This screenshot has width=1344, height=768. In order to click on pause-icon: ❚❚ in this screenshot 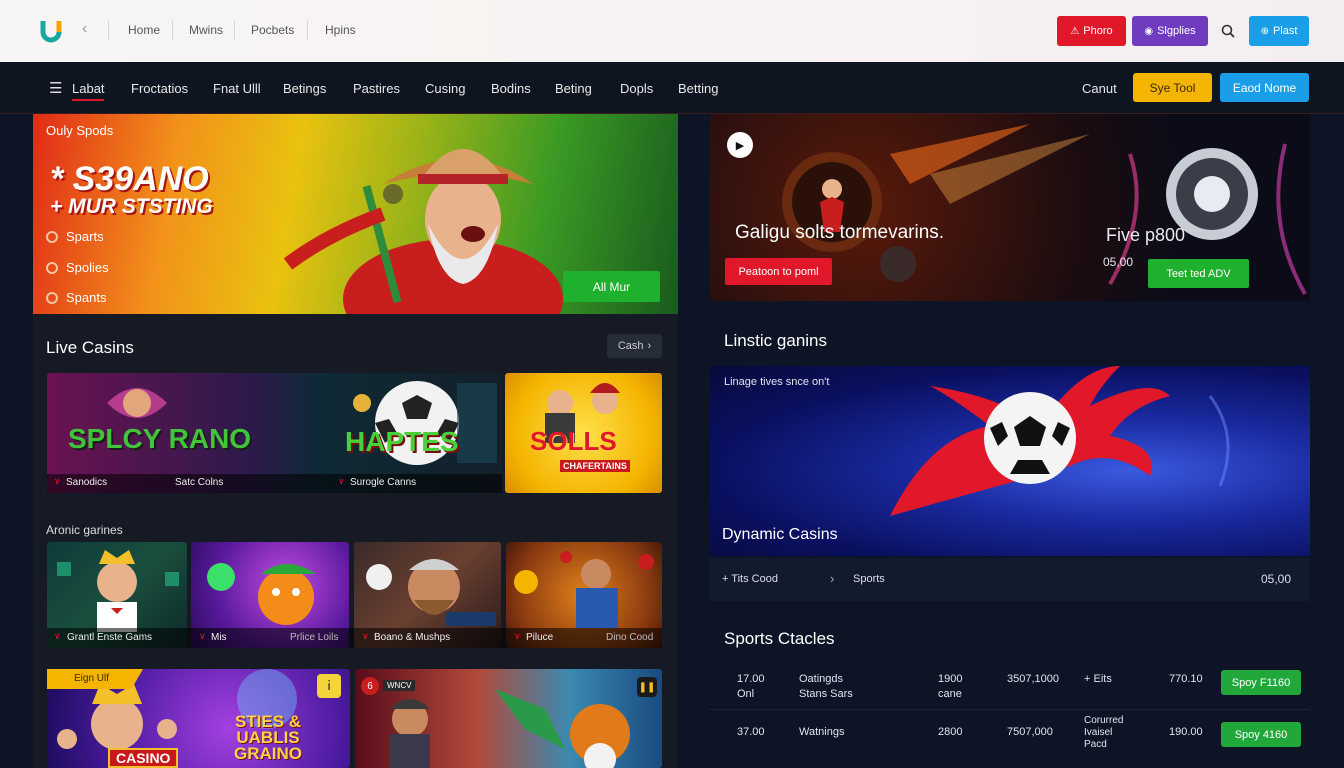, I will do `click(647, 687)`.